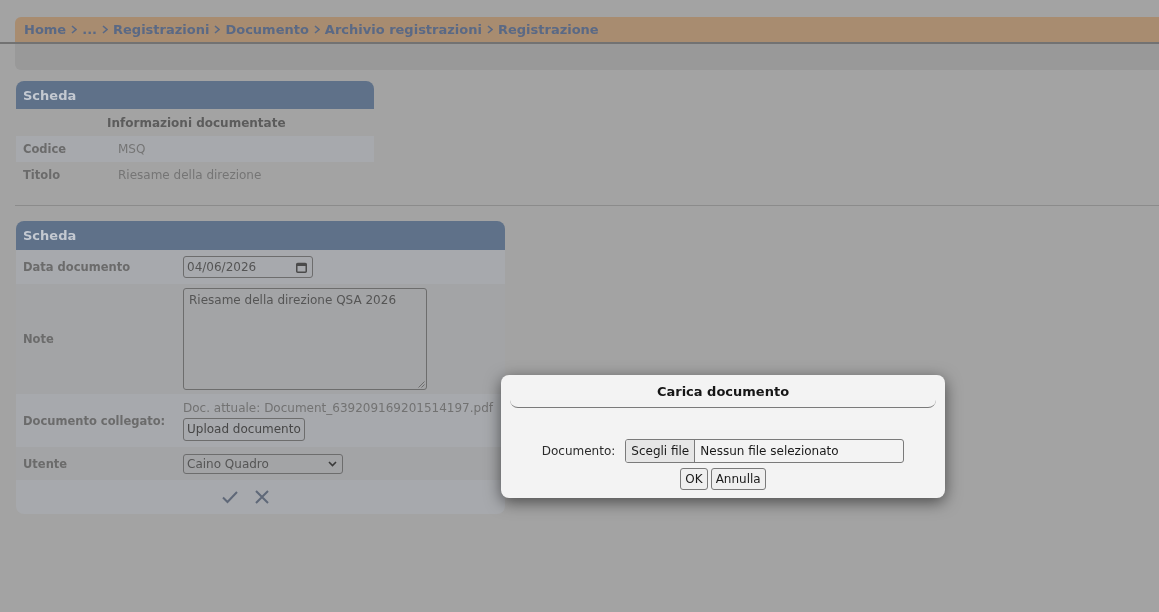 This screenshot has width=1159, height=612. I want to click on field-label: Note, so click(38, 339).